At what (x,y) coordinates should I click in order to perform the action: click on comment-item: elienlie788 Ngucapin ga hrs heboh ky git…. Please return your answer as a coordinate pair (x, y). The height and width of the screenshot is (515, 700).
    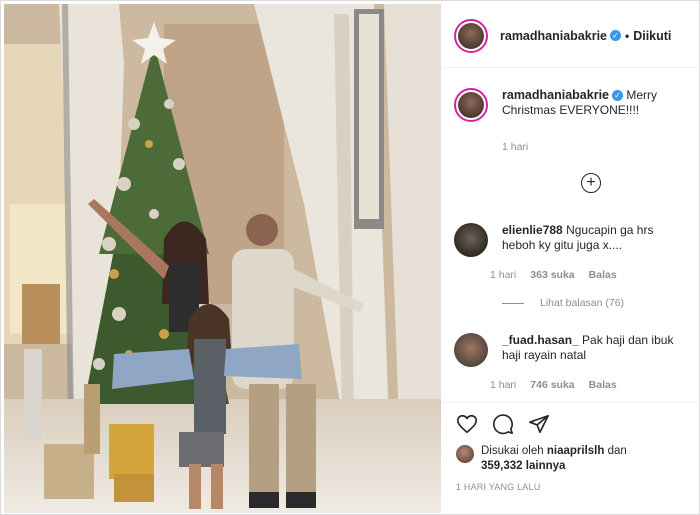
    Looking at the image, I should click on (572, 240).